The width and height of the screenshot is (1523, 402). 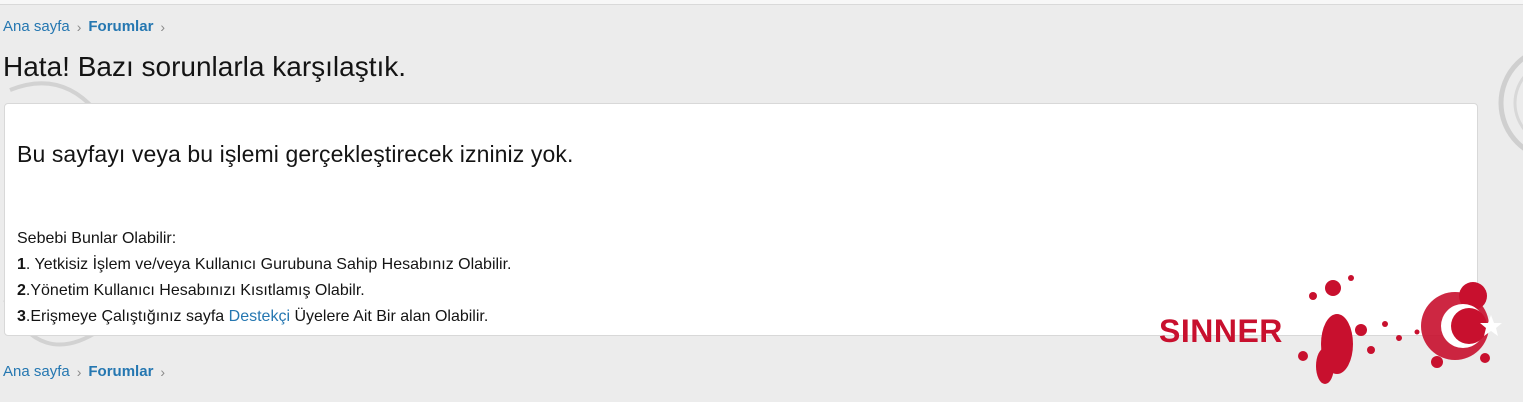 What do you see at coordinates (761, 2) in the screenshot?
I see `top-border` at bounding box center [761, 2].